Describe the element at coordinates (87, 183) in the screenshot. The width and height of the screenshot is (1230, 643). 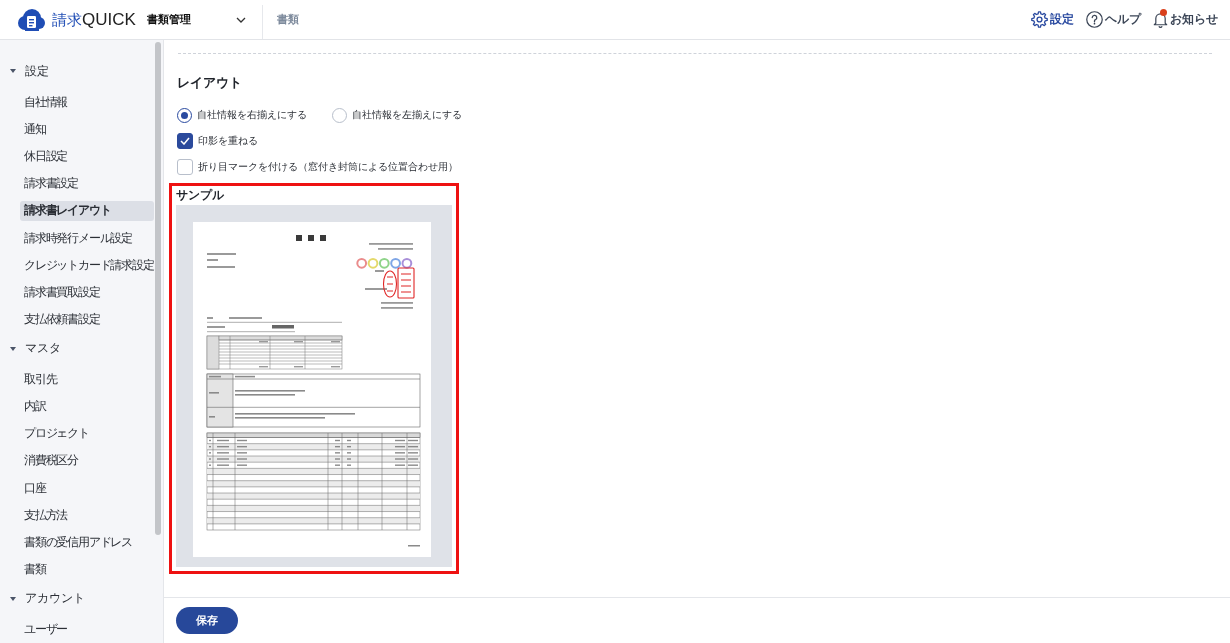
I see `sidebar-item: 請求書設定` at that location.